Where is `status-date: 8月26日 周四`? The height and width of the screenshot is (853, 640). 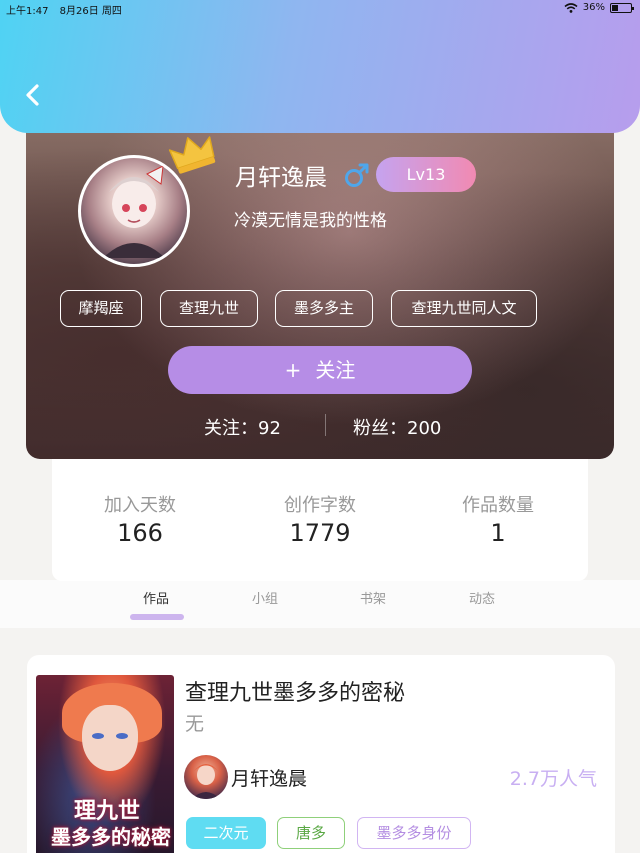 status-date: 8月26日 周四 is located at coordinates (90, 11).